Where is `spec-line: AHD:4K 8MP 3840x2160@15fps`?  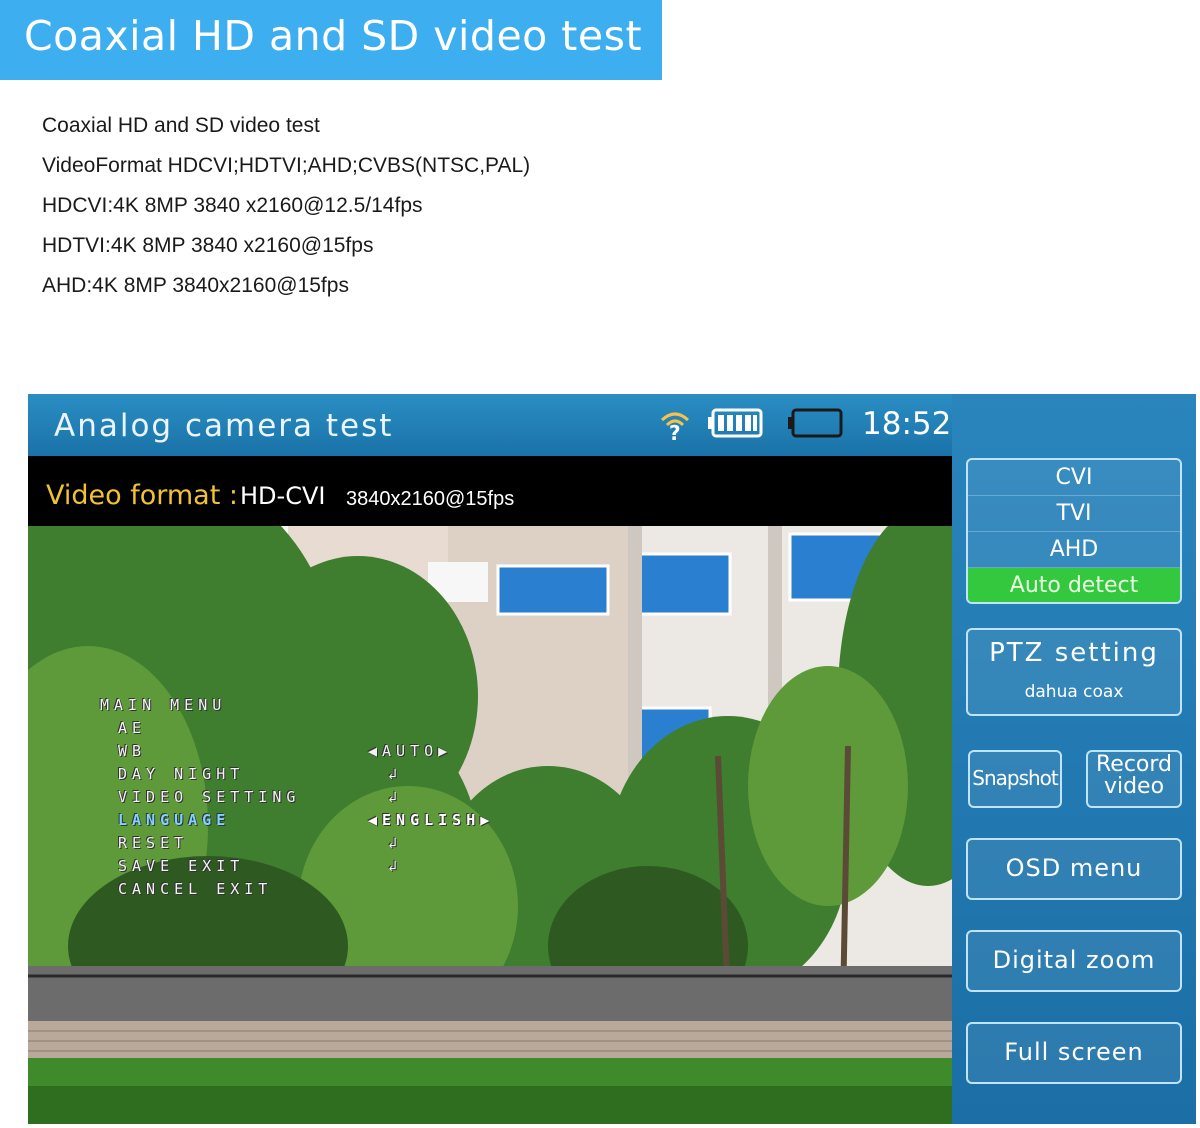 spec-line: AHD:4K 8MP 3840x2160@15fps is located at coordinates (195, 285).